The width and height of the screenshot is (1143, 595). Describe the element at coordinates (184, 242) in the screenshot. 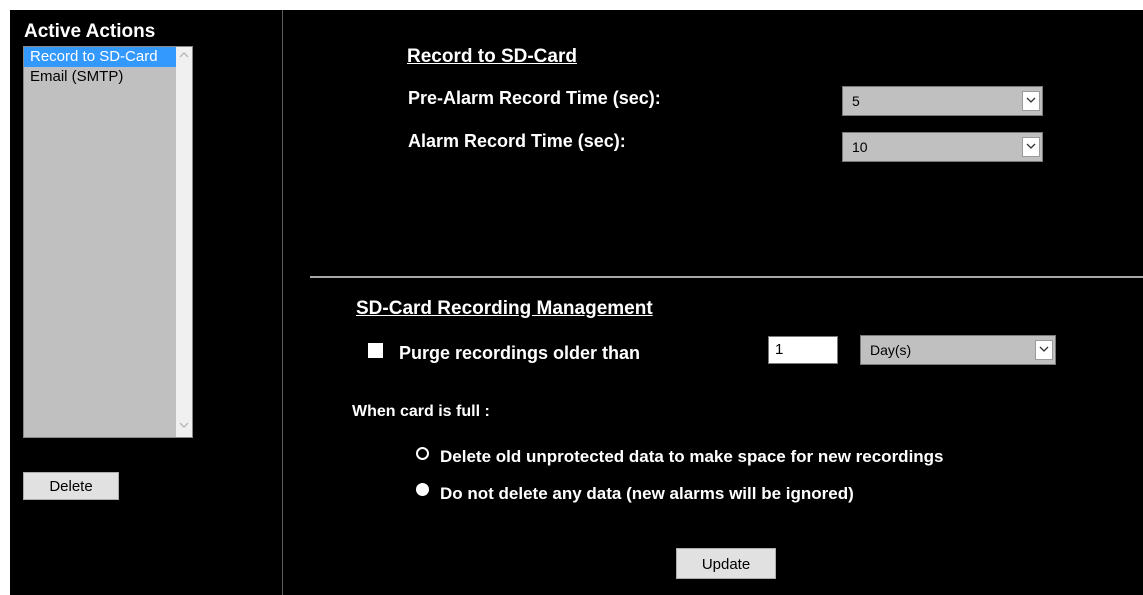

I see `list-scrollbar` at that location.